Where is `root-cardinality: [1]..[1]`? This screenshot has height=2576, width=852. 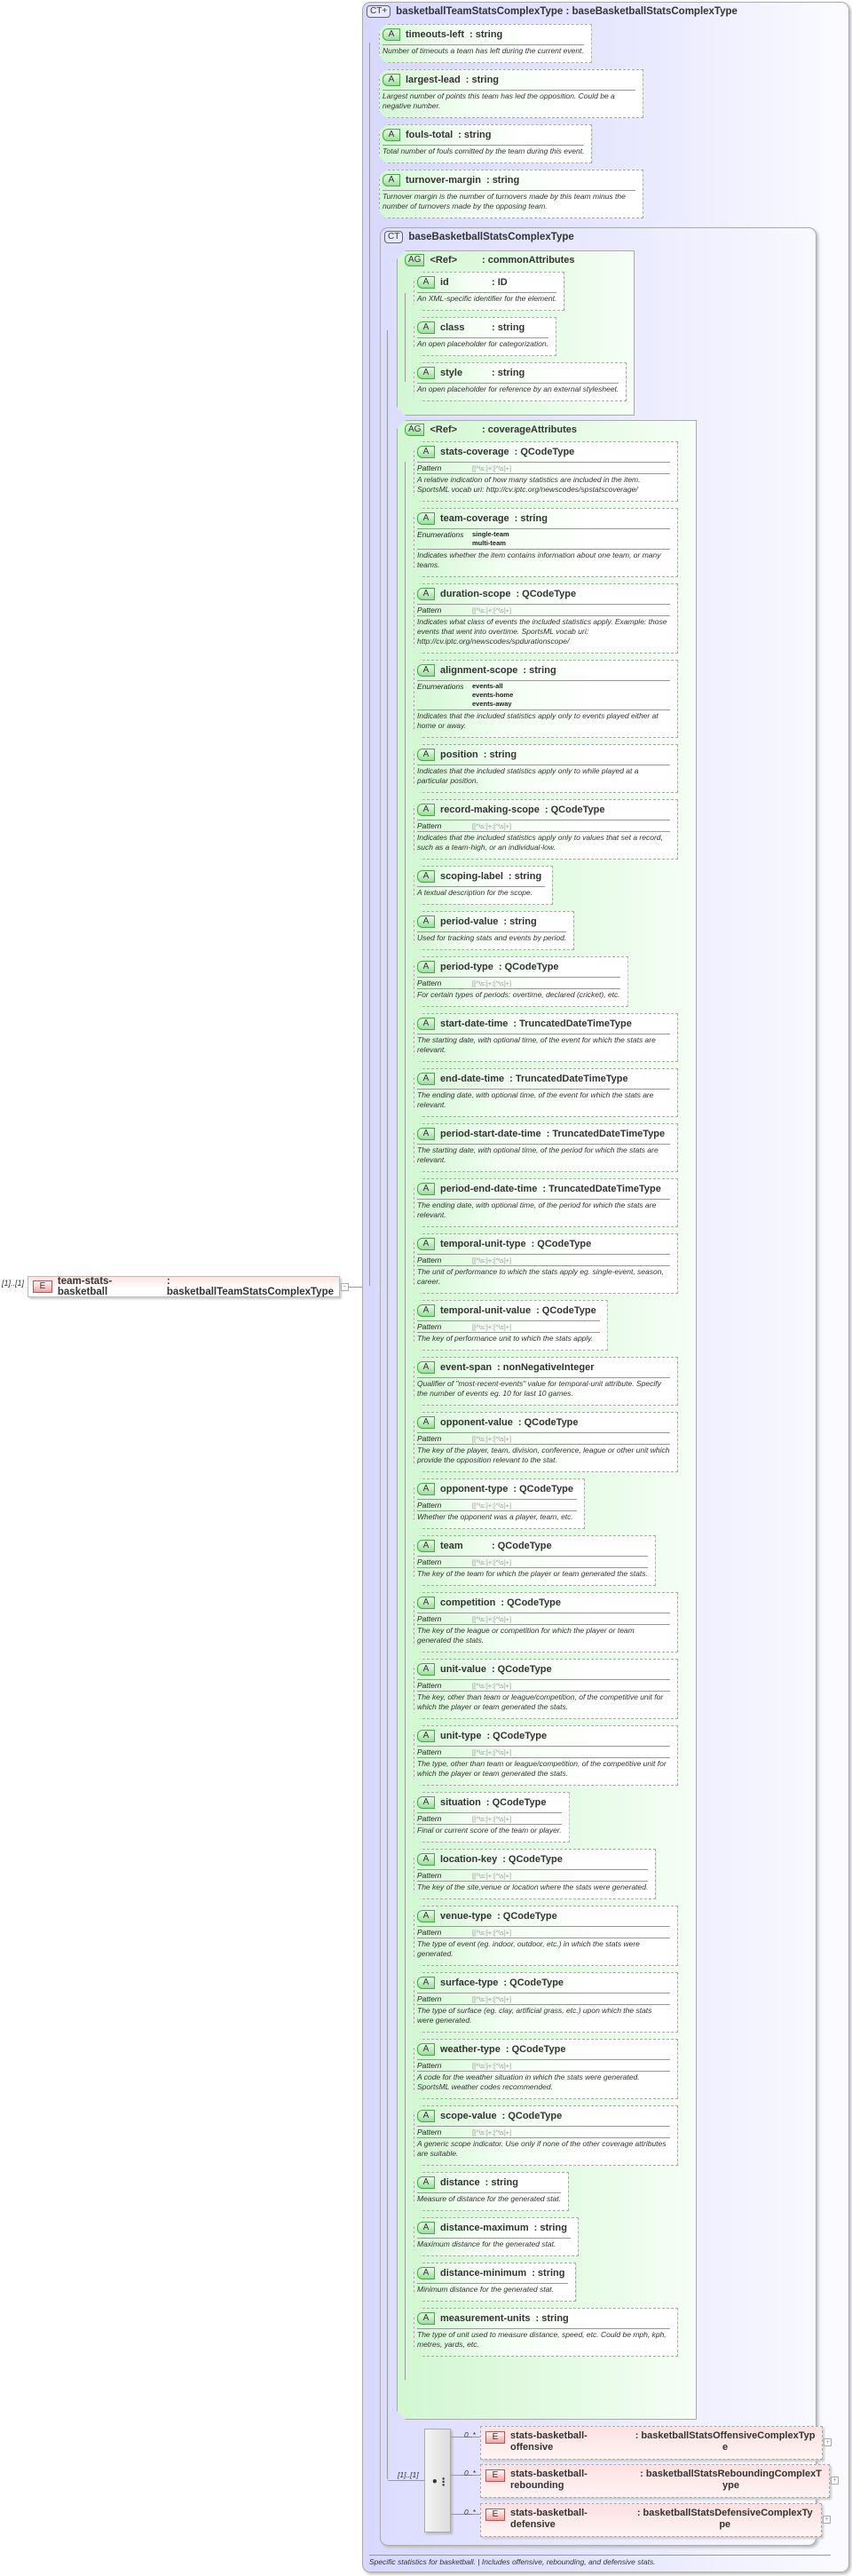
root-cardinality: [1]..[1] is located at coordinates (13, 1284).